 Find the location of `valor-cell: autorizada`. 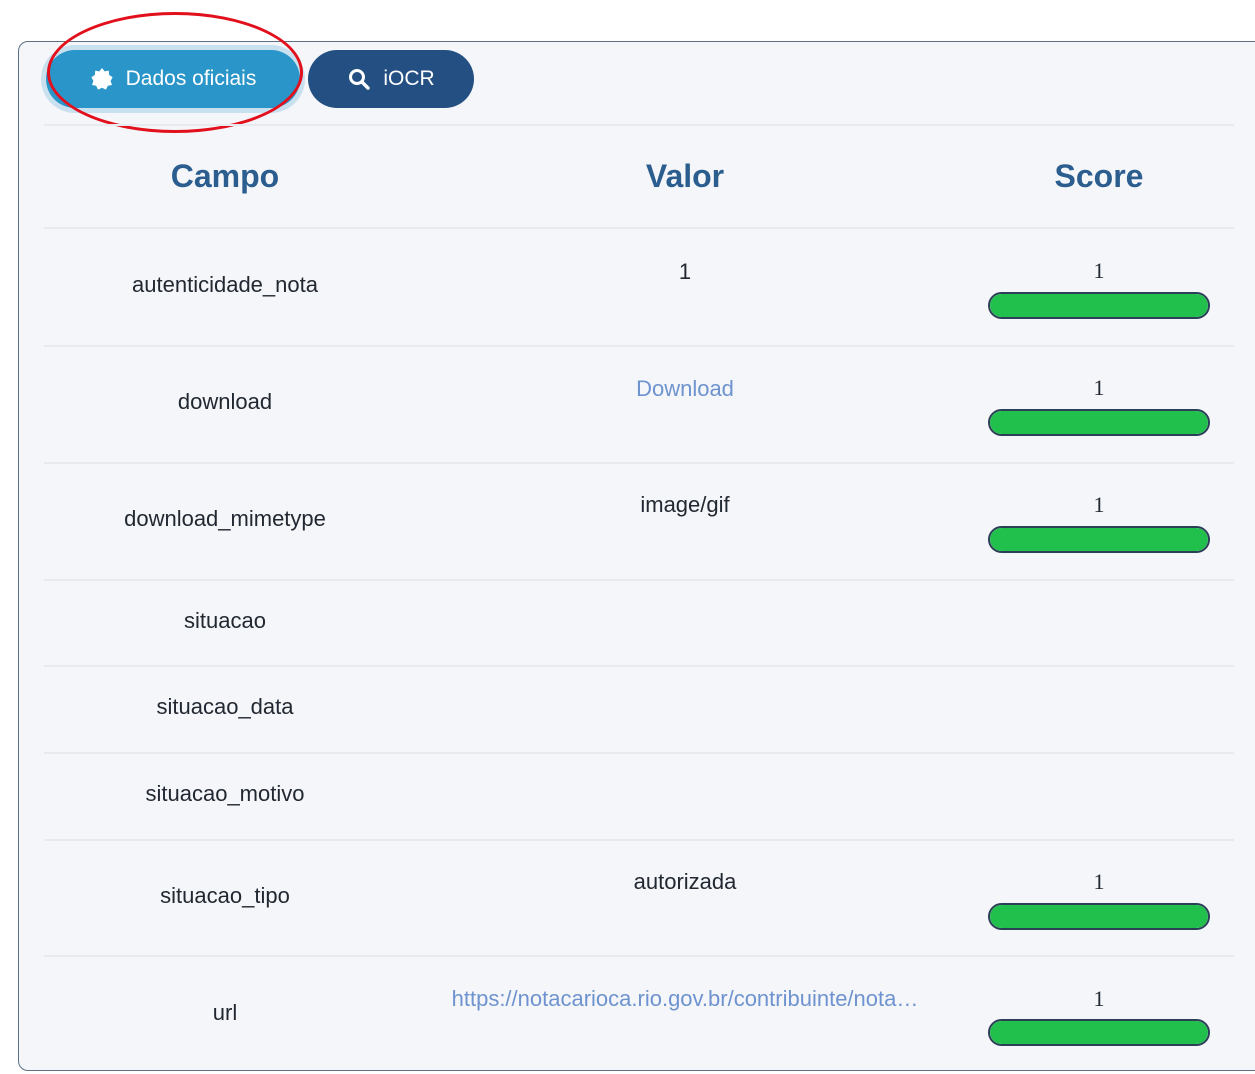

valor-cell: autorizada is located at coordinates (685, 881).